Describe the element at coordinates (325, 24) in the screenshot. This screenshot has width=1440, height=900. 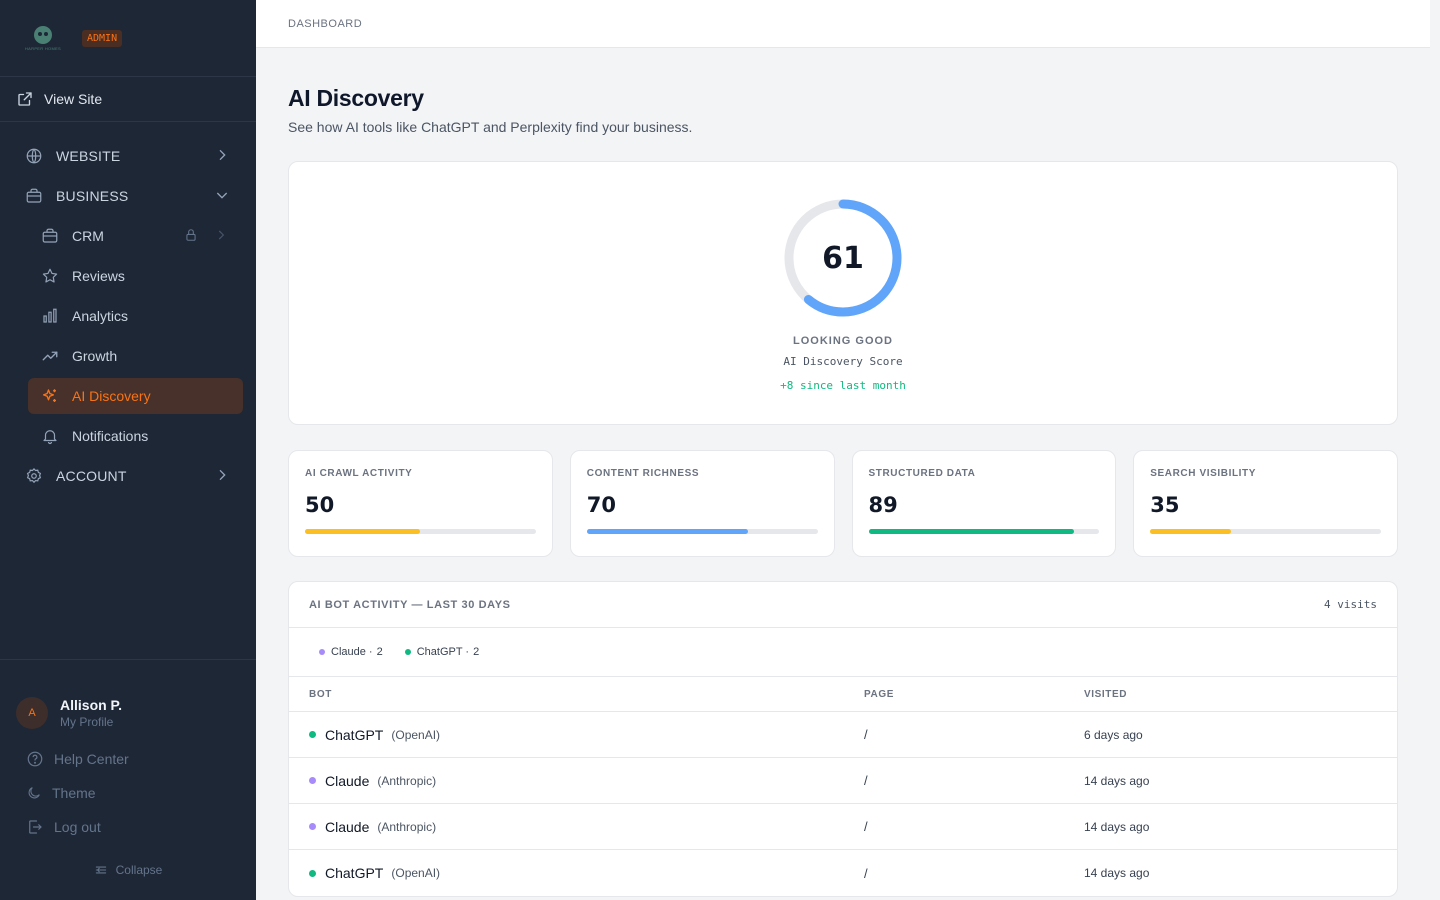
I see `breadcrumb-item: DASHBOARD` at that location.